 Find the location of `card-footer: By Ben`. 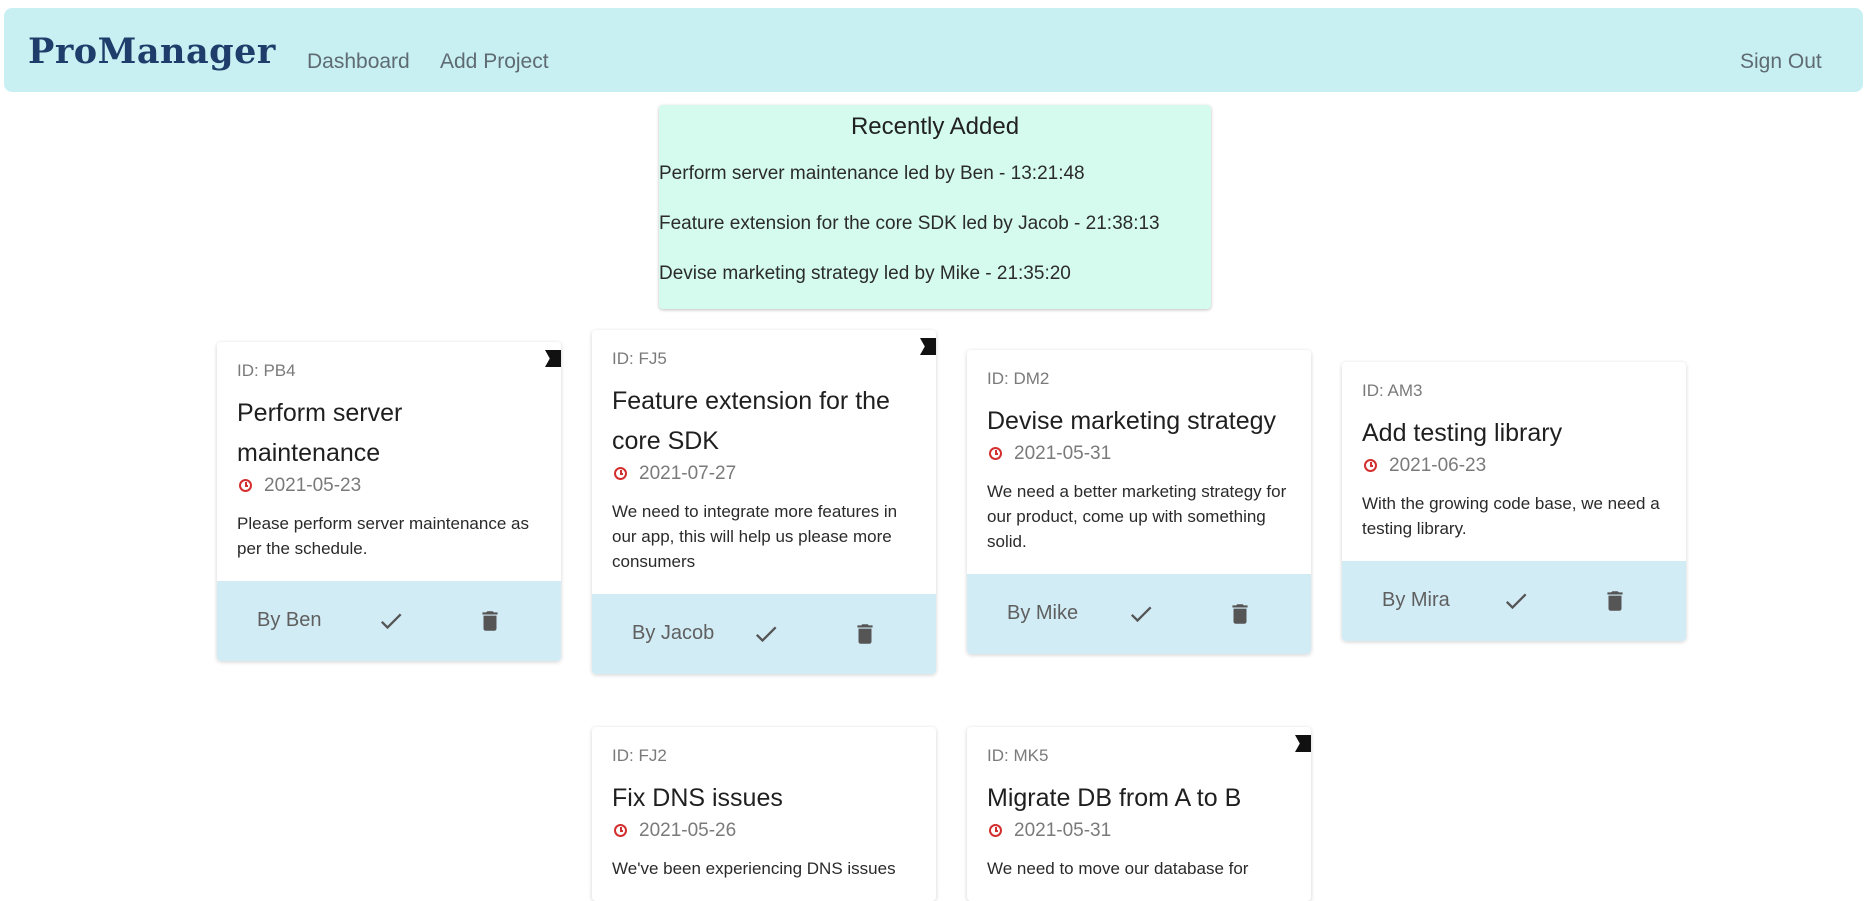

card-footer: By Ben is located at coordinates (389, 620).